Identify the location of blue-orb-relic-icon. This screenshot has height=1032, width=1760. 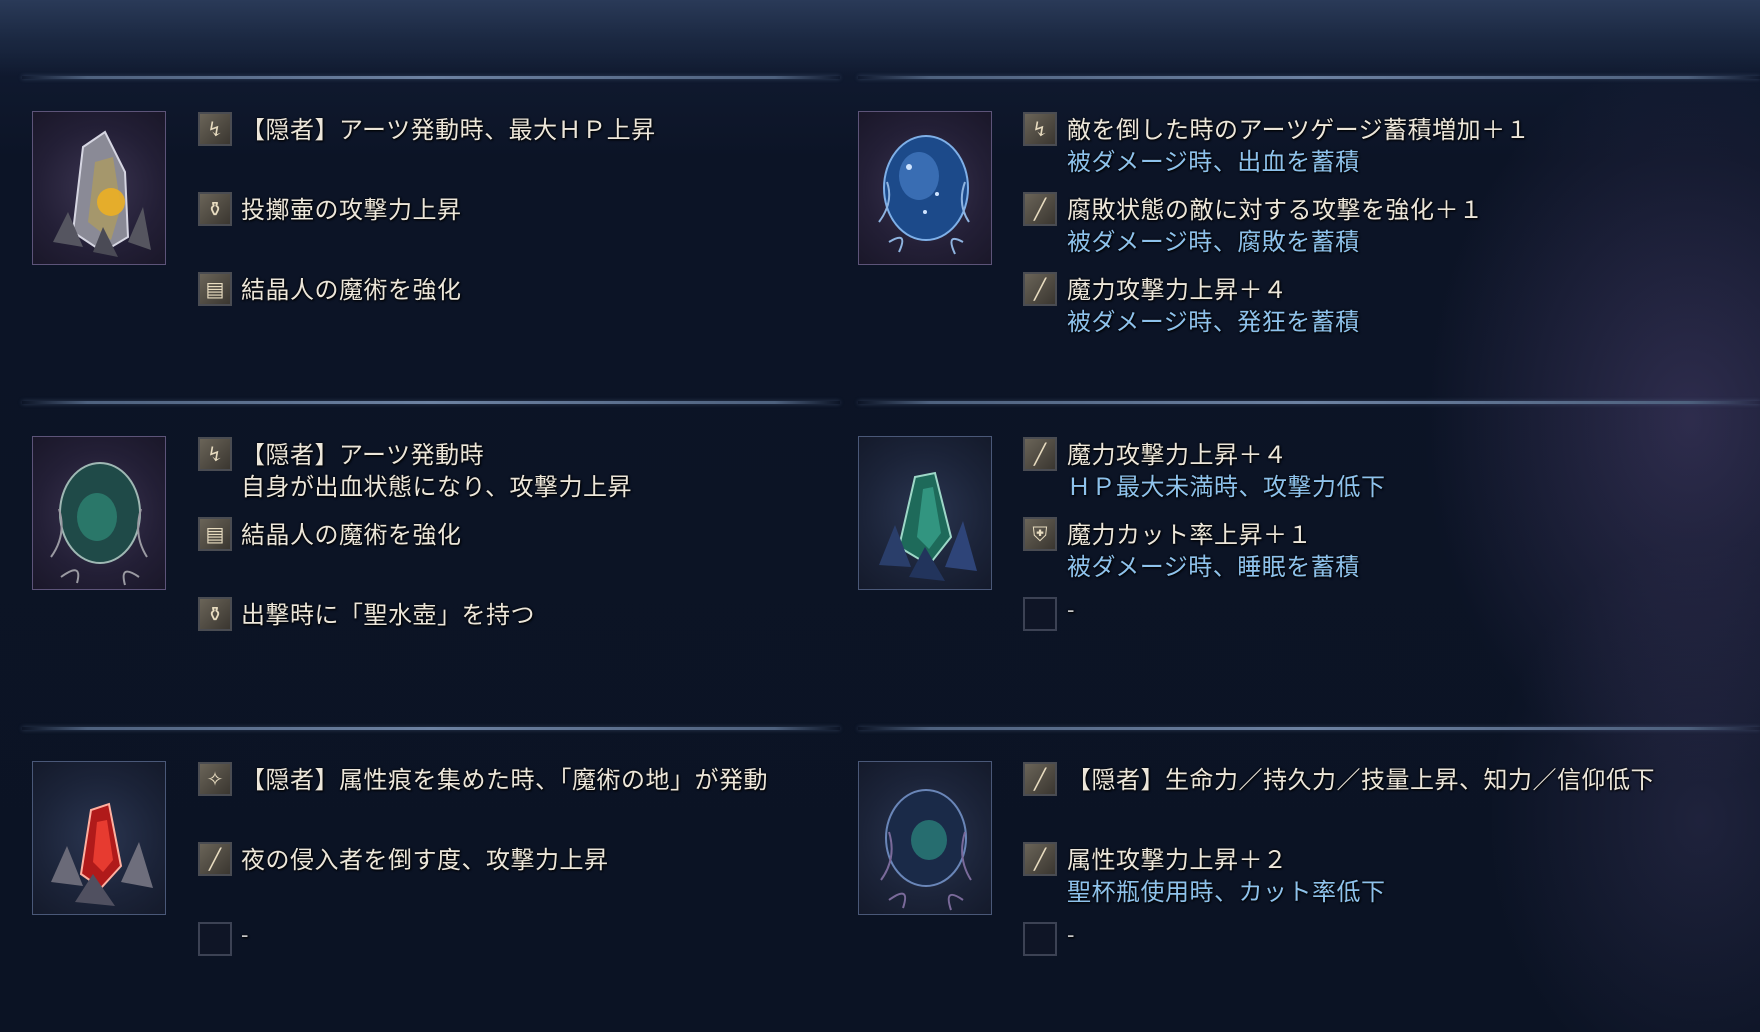
(925, 188).